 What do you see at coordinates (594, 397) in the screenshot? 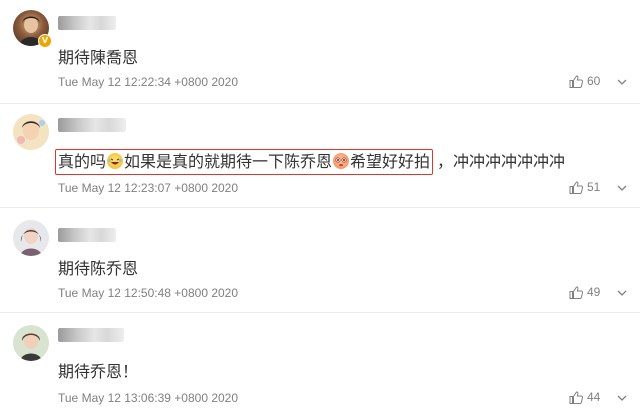
I see `like-count: 44` at bounding box center [594, 397].